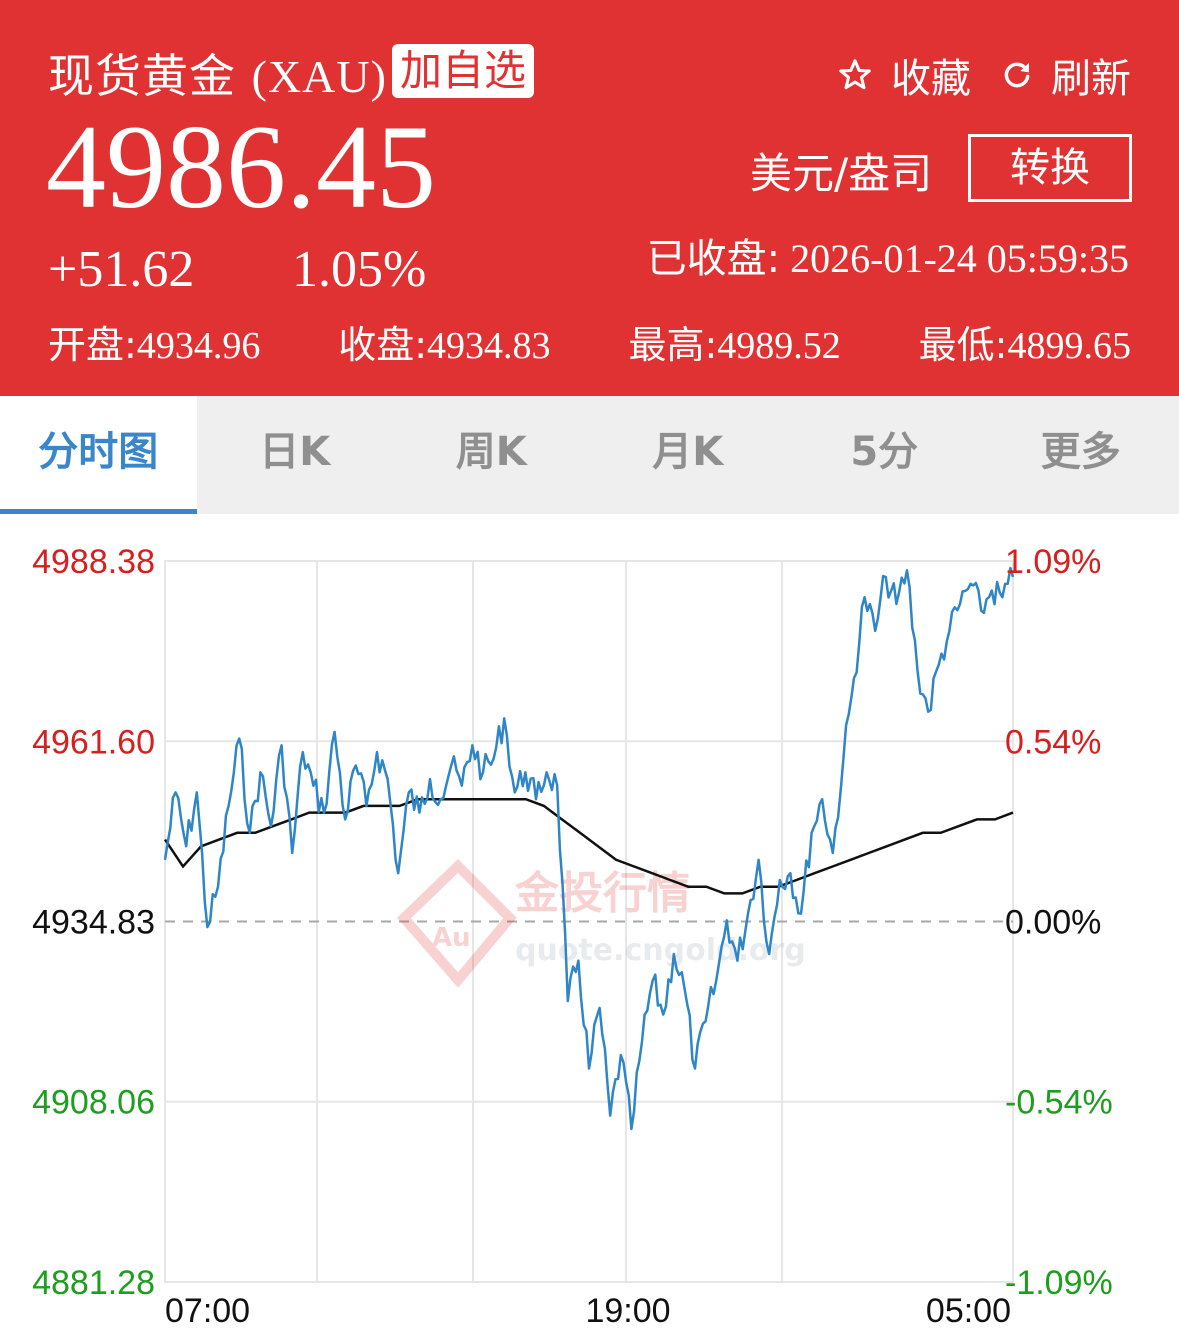 Image resolution: width=1179 pixels, height=1328 pixels. Describe the element at coordinates (93, 562) in the screenshot. I see `y-left-tick-label: 4988.38` at that location.